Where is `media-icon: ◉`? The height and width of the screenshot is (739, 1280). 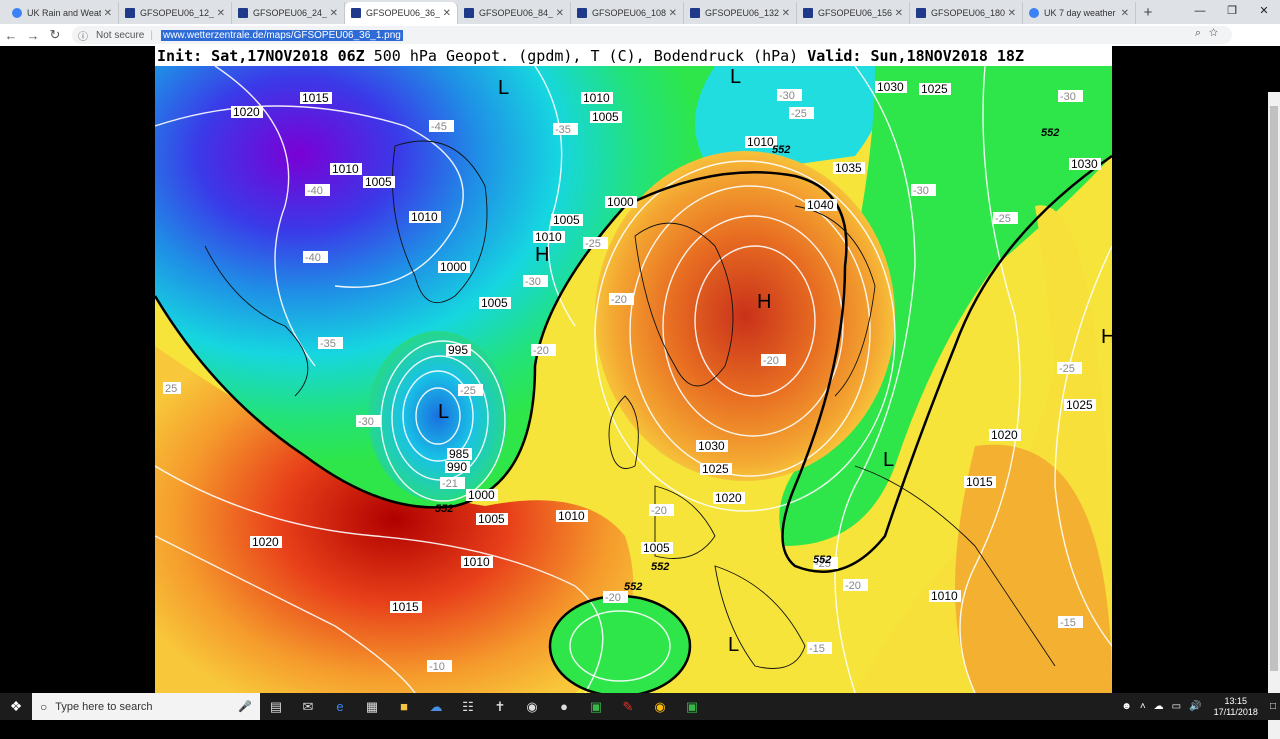 media-icon: ◉ is located at coordinates (532, 707).